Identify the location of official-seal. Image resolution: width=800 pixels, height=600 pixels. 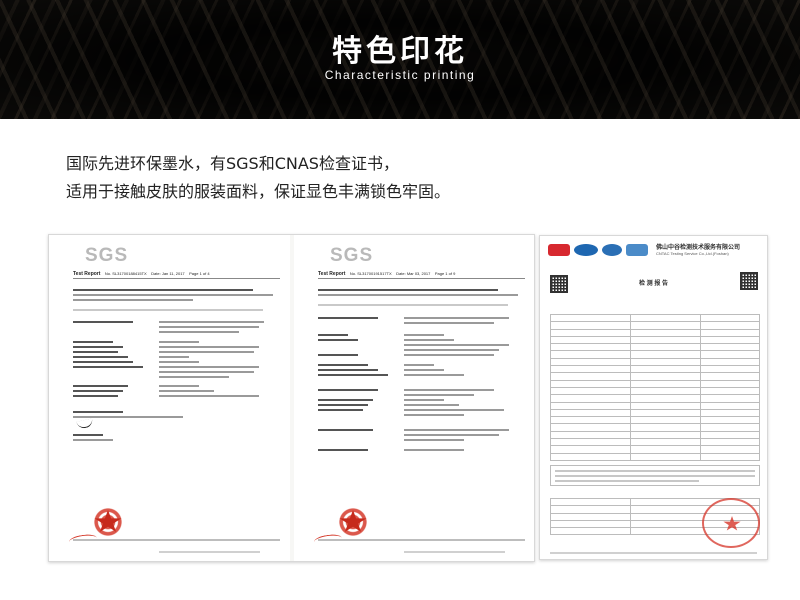
(731, 523).